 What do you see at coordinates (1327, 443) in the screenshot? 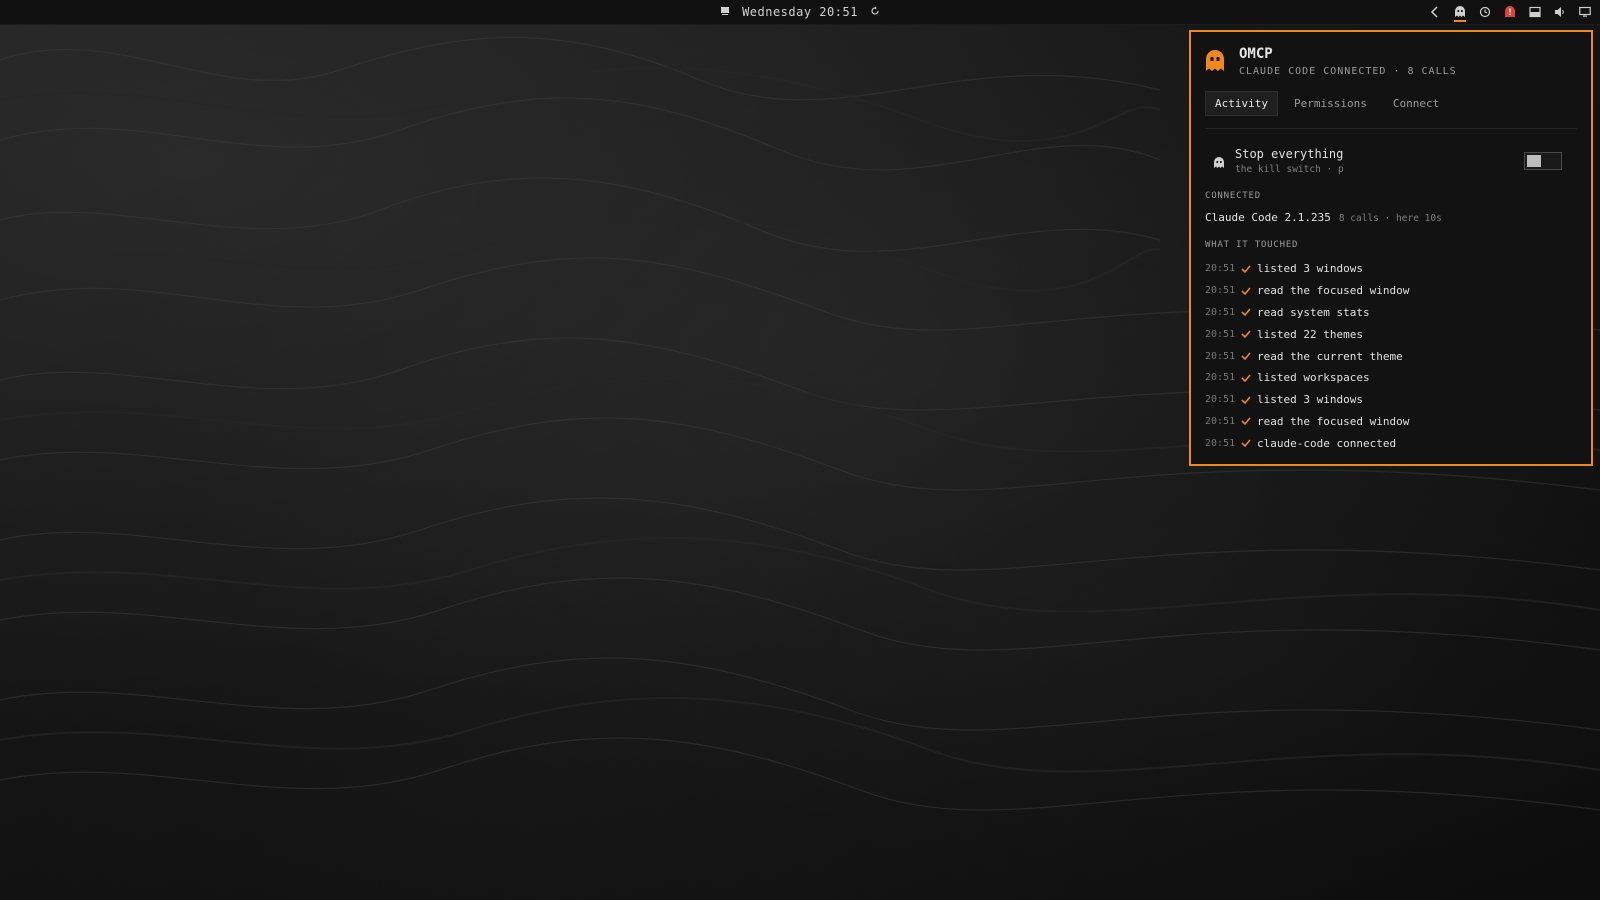
I see `log-text: claude-code connected` at bounding box center [1327, 443].